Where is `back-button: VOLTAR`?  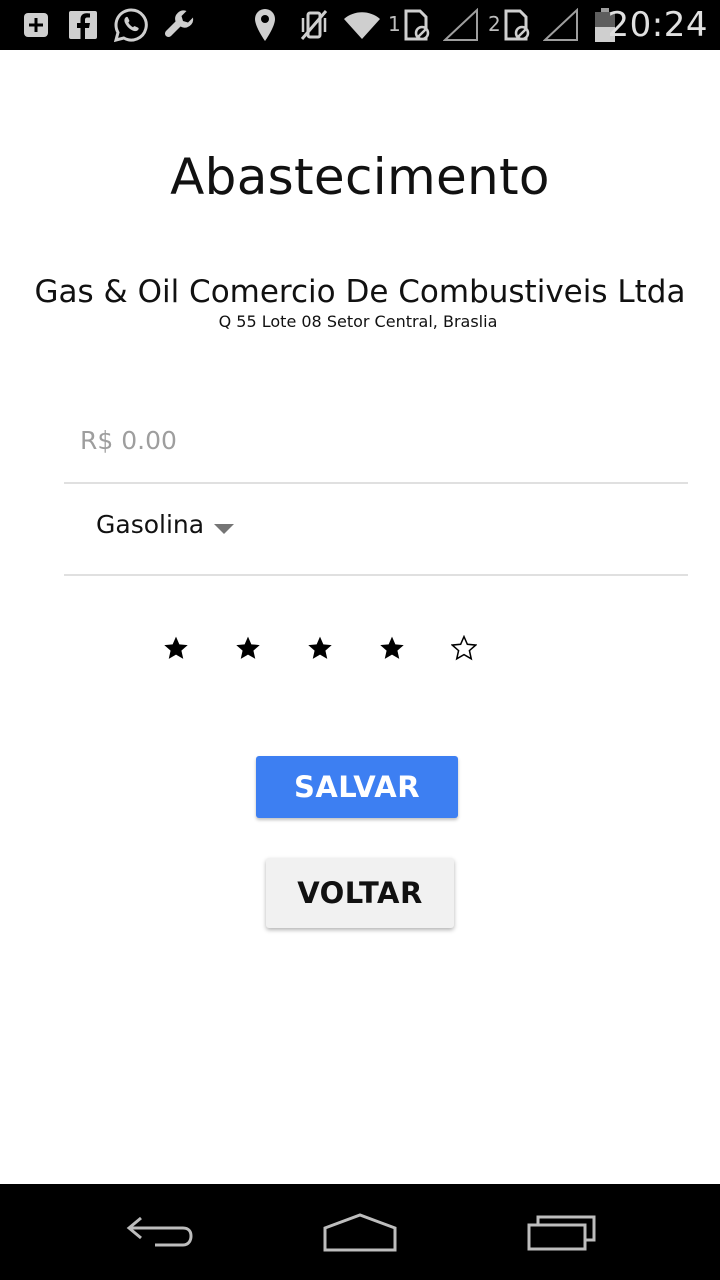 back-button: VOLTAR is located at coordinates (360, 893).